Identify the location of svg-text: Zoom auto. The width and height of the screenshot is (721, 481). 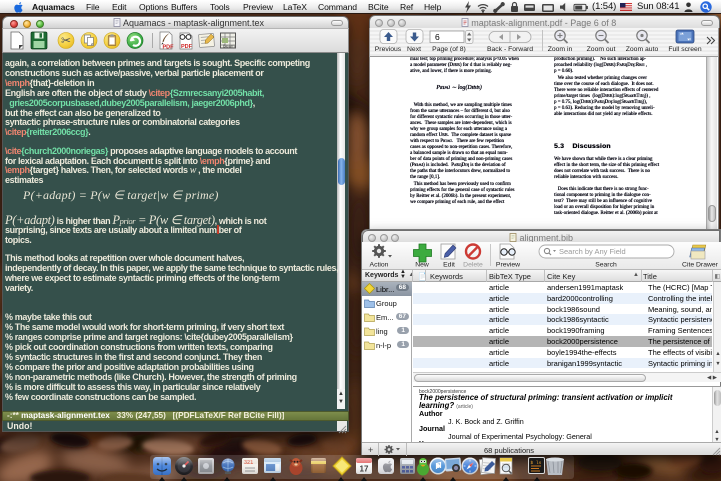
(642, 49).